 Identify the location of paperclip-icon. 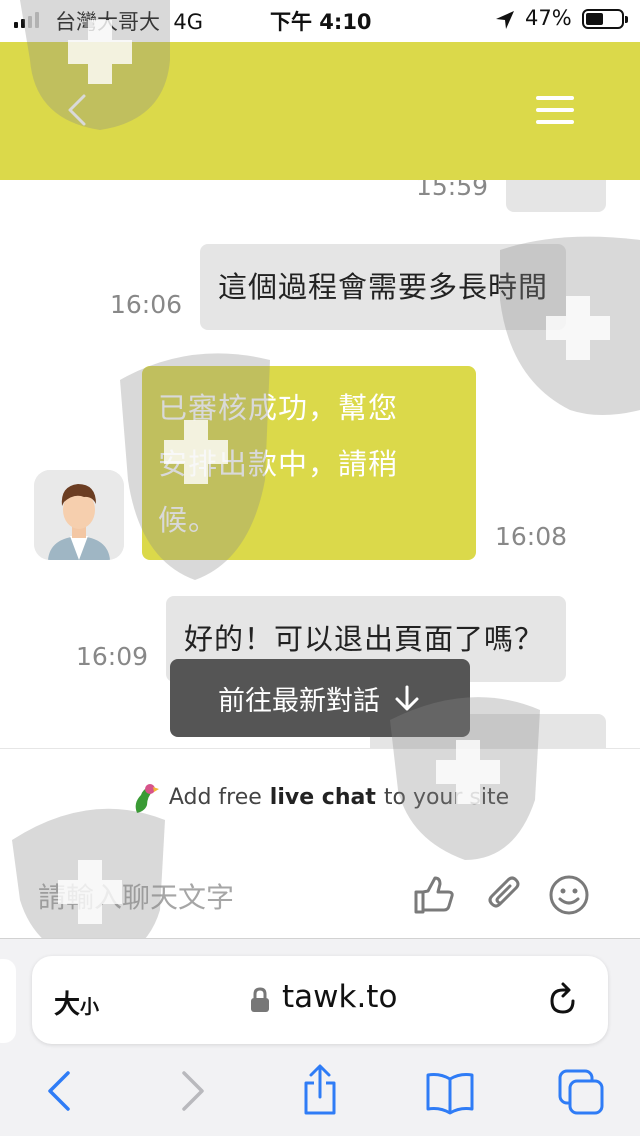
(504, 895).